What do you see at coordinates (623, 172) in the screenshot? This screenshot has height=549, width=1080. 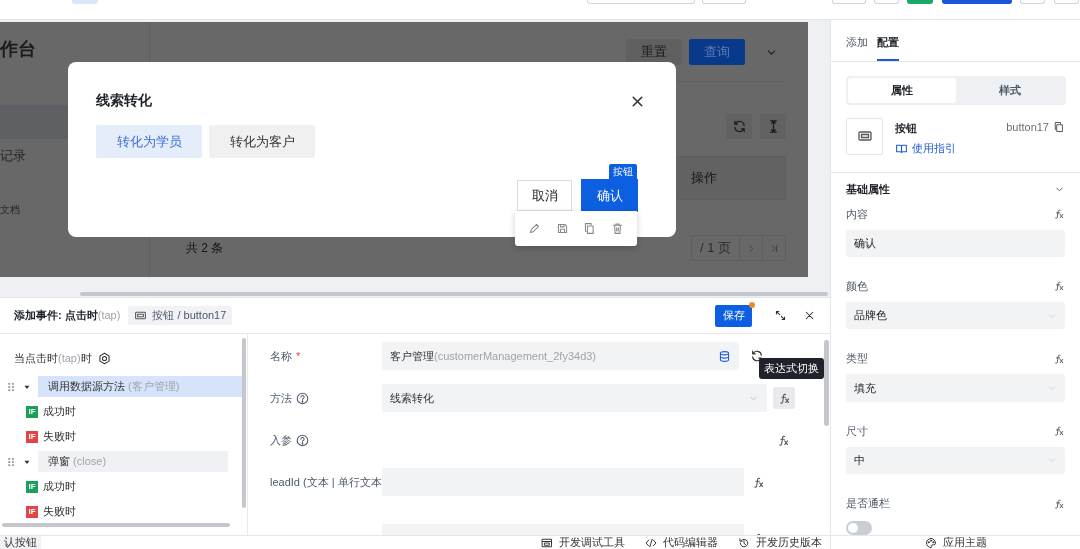 I see `selection-label: 按钮` at bounding box center [623, 172].